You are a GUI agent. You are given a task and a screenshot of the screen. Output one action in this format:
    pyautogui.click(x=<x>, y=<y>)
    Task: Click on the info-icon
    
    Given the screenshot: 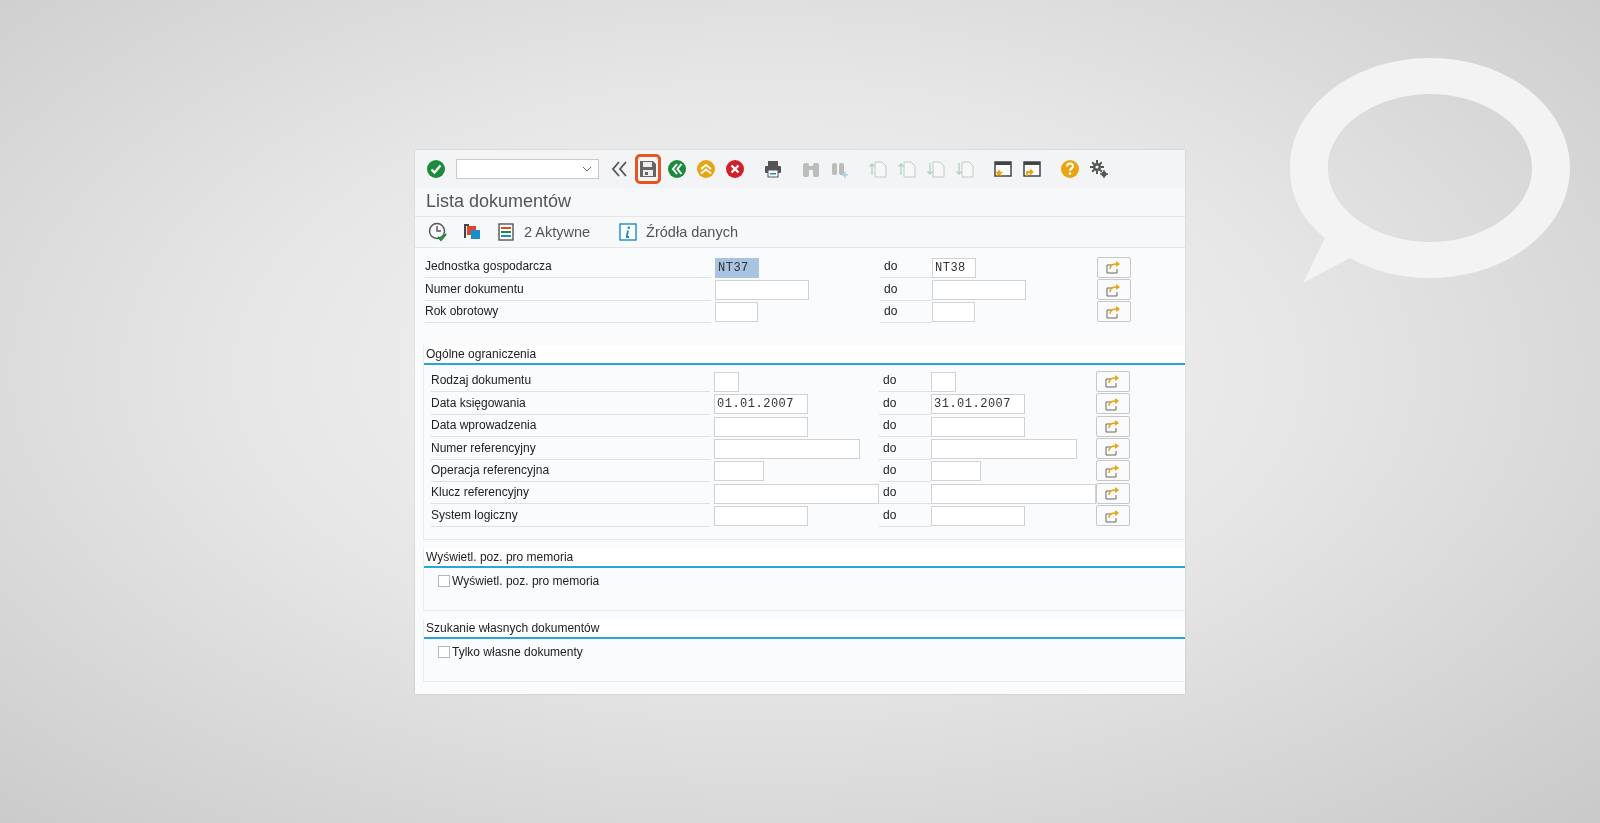 What is the action you would take?
    pyautogui.click(x=628, y=232)
    